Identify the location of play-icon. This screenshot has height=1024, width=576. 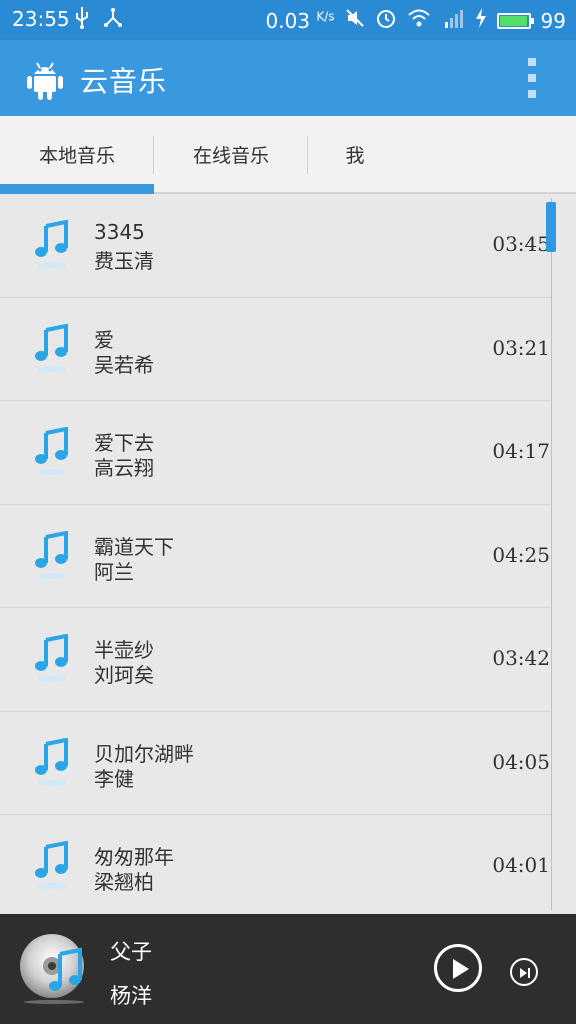
(461, 969).